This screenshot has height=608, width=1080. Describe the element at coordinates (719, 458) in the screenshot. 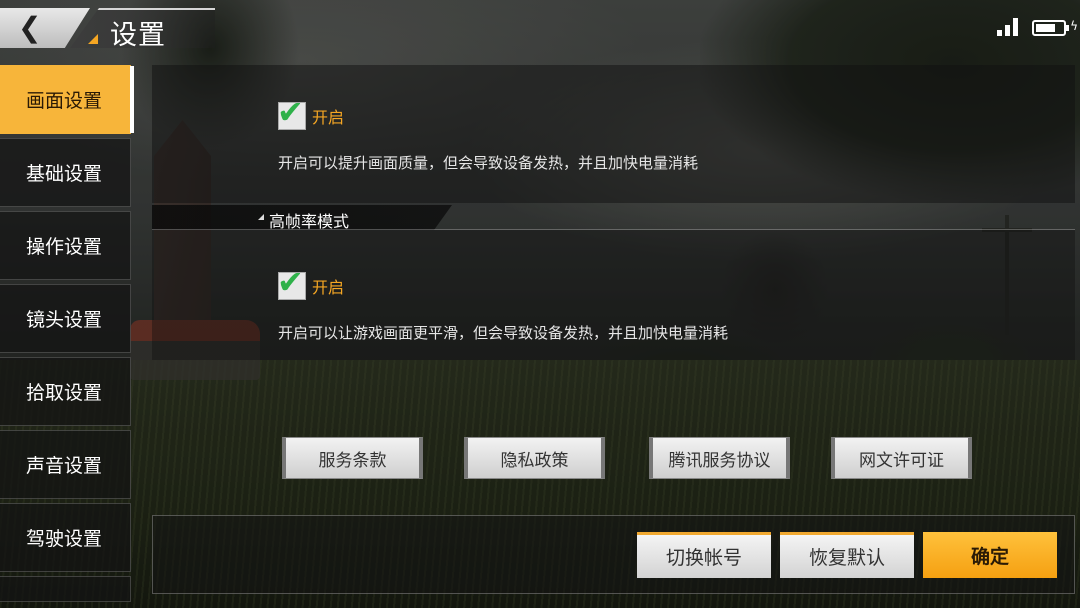

I see `tencent-agreement-button: 腾讯服务协议` at that location.